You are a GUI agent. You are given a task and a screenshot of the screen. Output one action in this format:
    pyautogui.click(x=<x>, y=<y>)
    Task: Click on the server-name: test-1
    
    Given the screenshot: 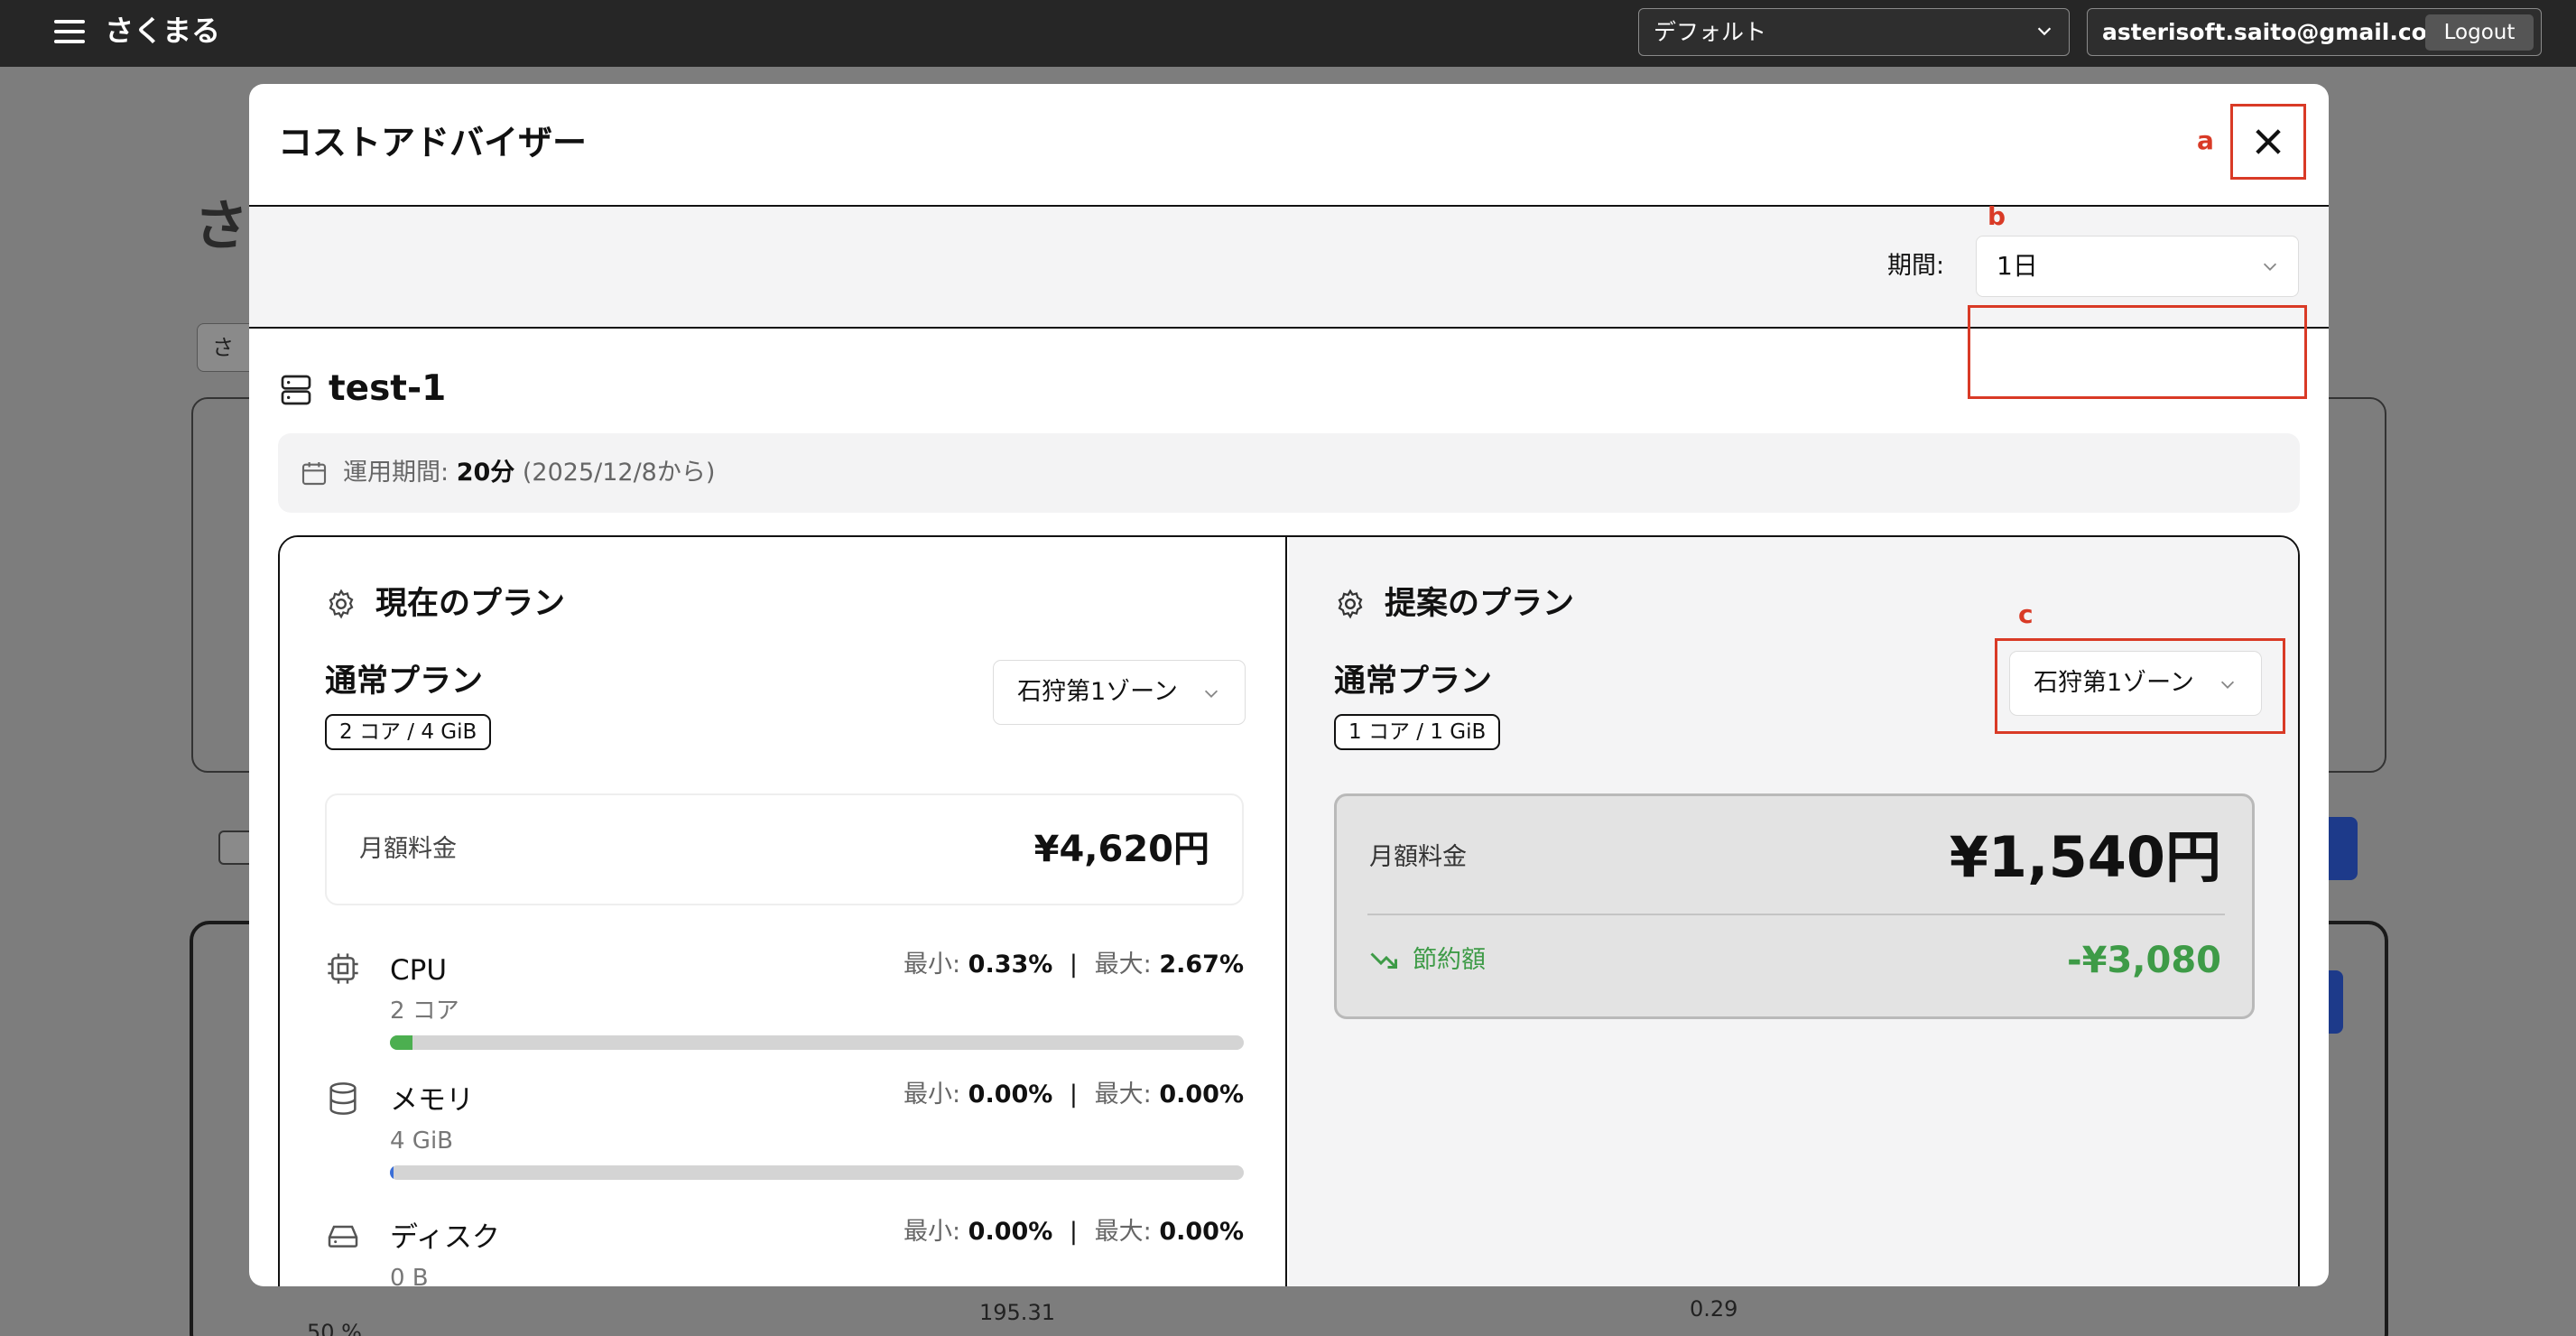 What is the action you would take?
    pyautogui.click(x=388, y=388)
    